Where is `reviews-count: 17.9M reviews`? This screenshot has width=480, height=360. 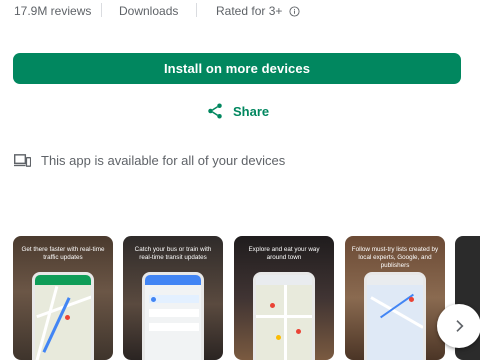 reviews-count: 17.9M reviews is located at coordinates (53, 11).